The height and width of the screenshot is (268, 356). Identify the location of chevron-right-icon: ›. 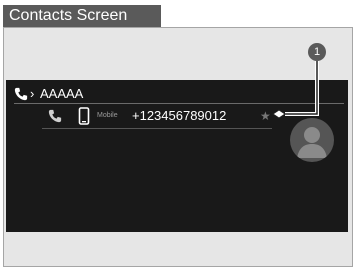
(32, 93).